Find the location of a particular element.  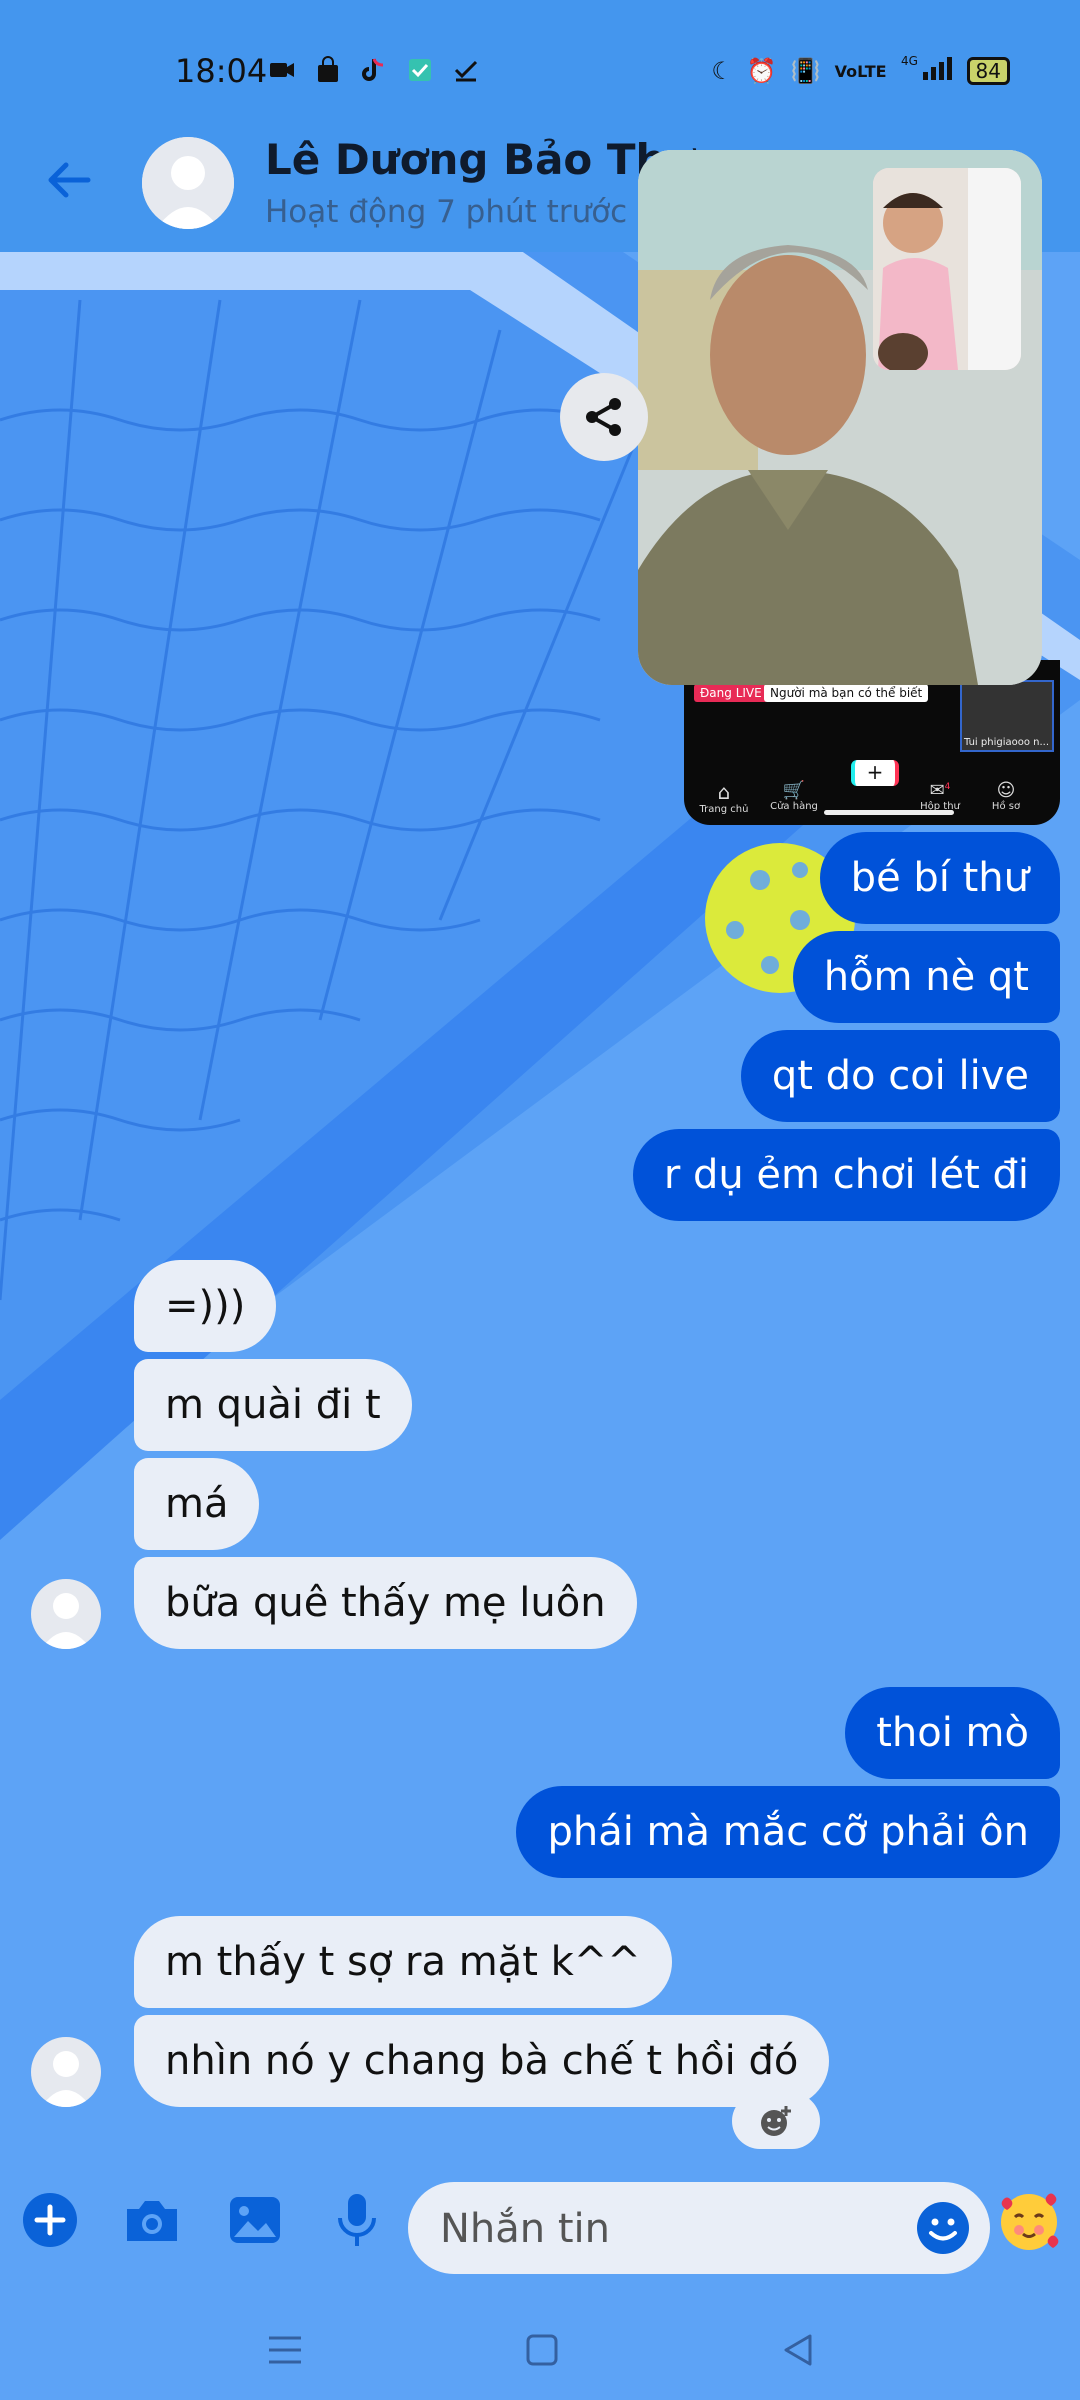

microphone-icon is located at coordinates (357, 2220).